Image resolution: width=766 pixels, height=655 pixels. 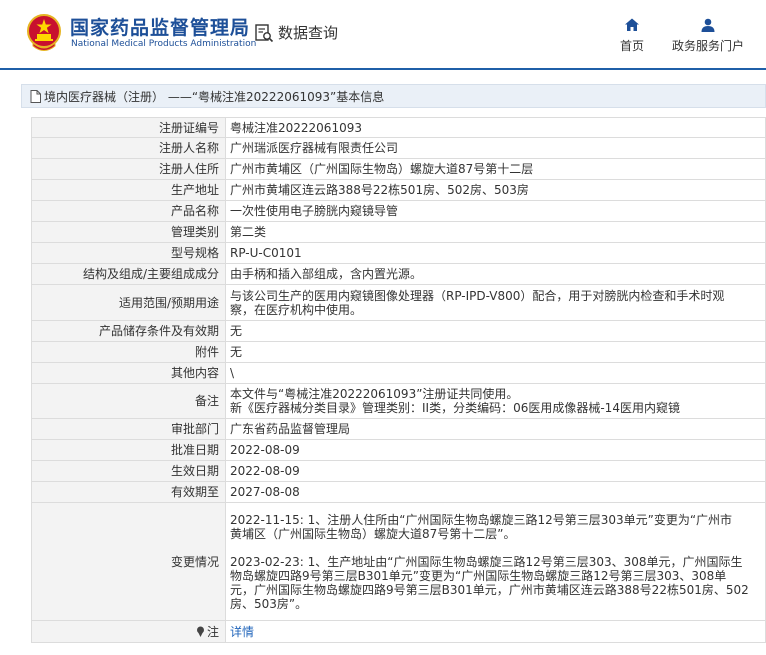 What do you see at coordinates (44, 32) in the screenshot?
I see `national-emblem-icon` at bounding box center [44, 32].